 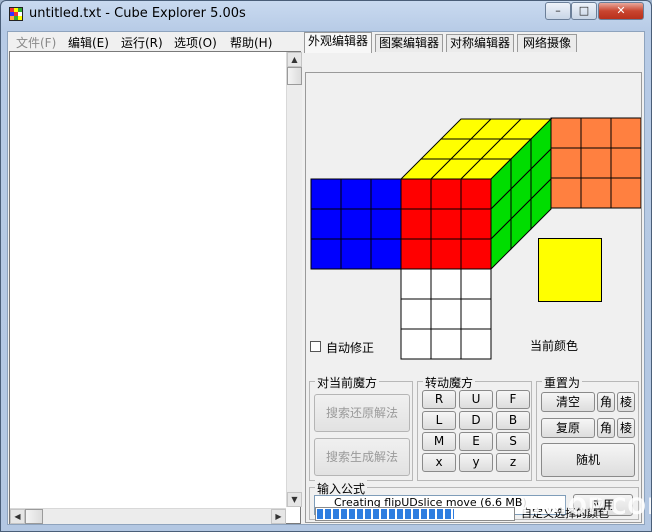 What do you see at coordinates (294, 59) in the screenshot?
I see `scroll-up-icon: ▲` at bounding box center [294, 59].